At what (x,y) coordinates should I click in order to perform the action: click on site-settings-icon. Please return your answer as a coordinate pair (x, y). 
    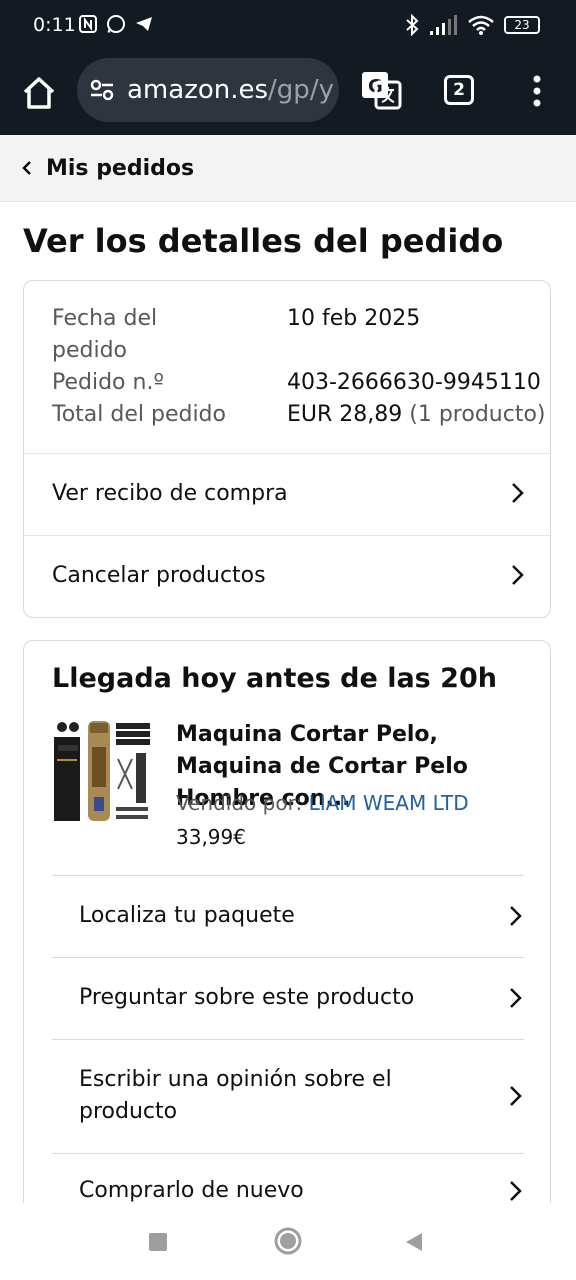
    Looking at the image, I should click on (102, 90).